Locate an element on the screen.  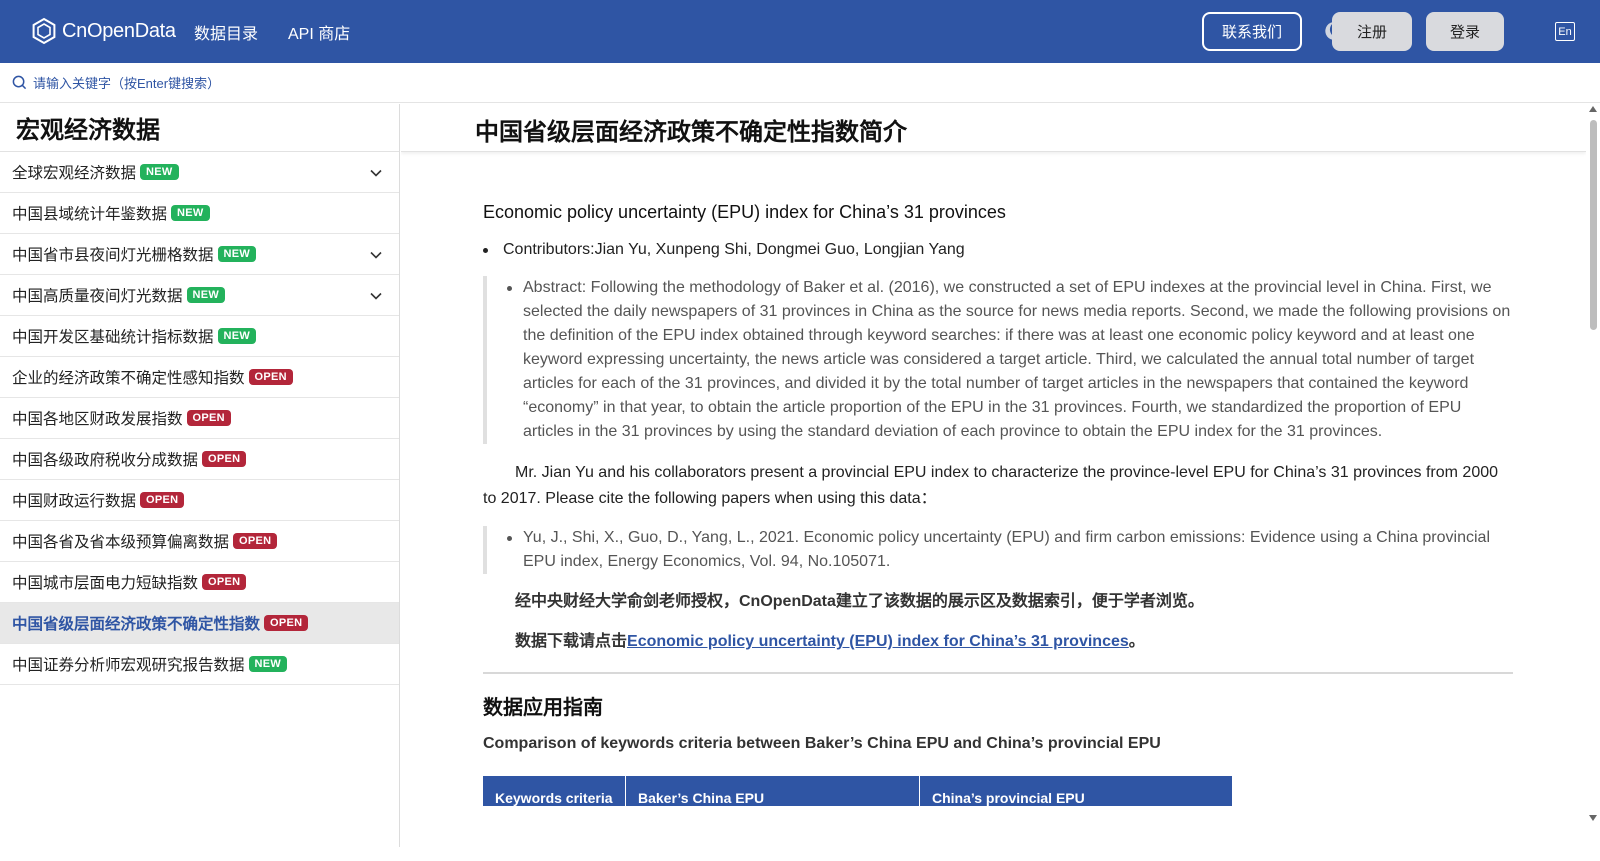
sidebar-item: 全球宏观经济数据 NEW is located at coordinates (199, 172).